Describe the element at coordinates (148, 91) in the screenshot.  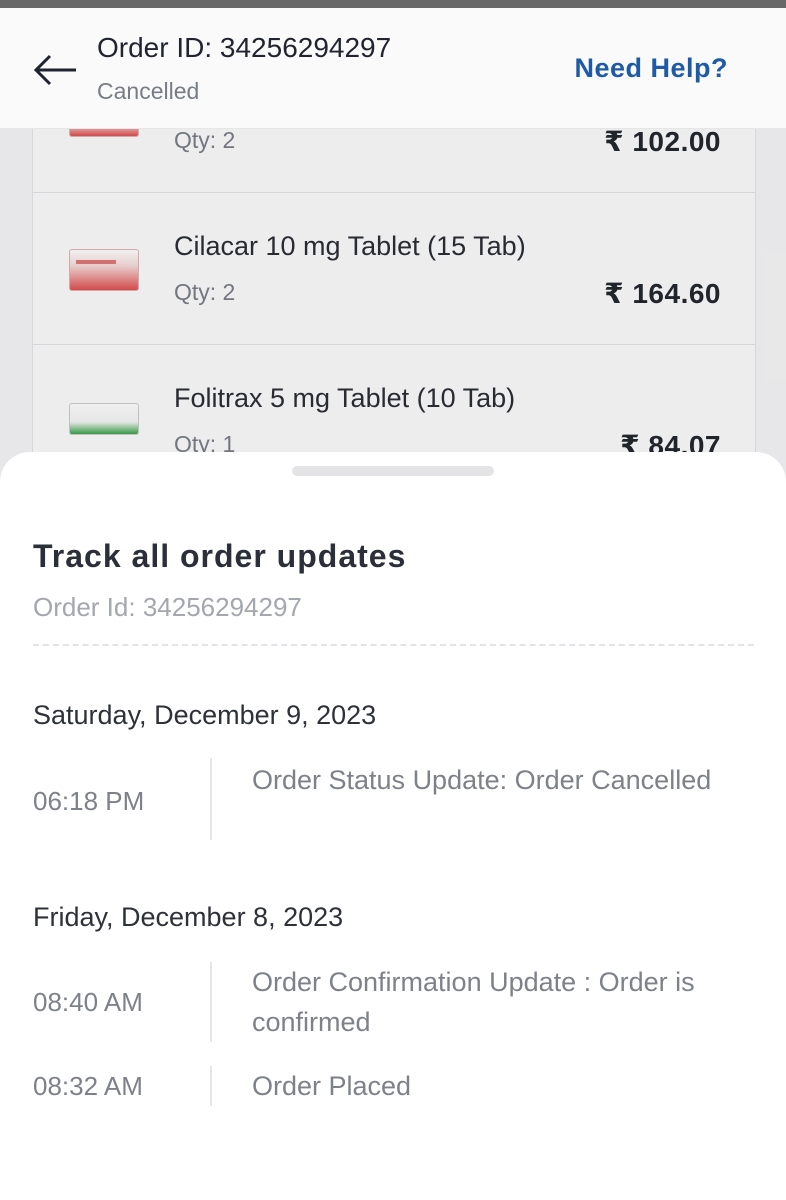
I see `order-status-text: Cancelled` at that location.